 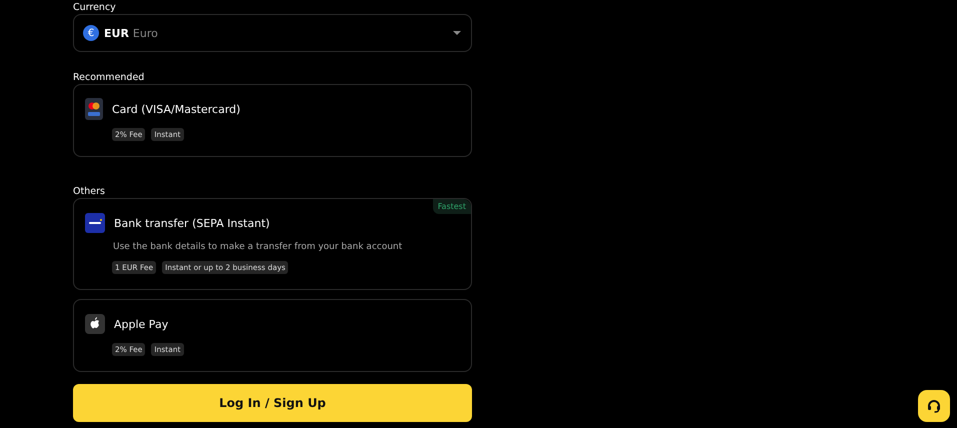 I want to click on caret-icon, so click(x=457, y=33).